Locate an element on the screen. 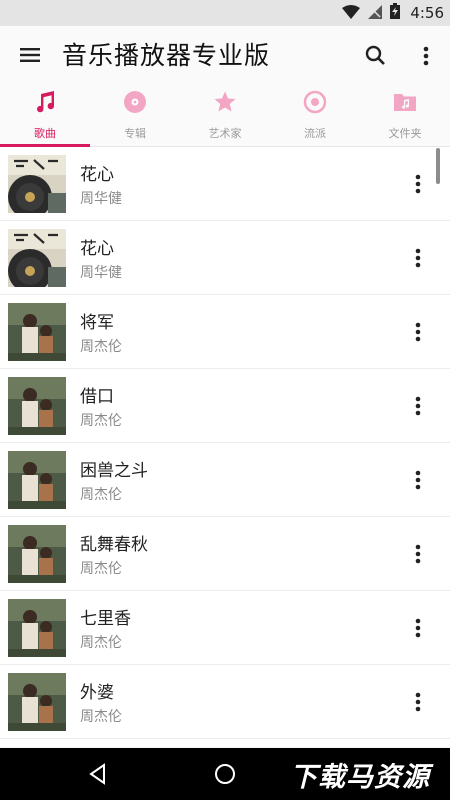 Image resolution: width=450 pixels, height=800 pixels. song-title: 乱舞春秋 is located at coordinates (114, 545).